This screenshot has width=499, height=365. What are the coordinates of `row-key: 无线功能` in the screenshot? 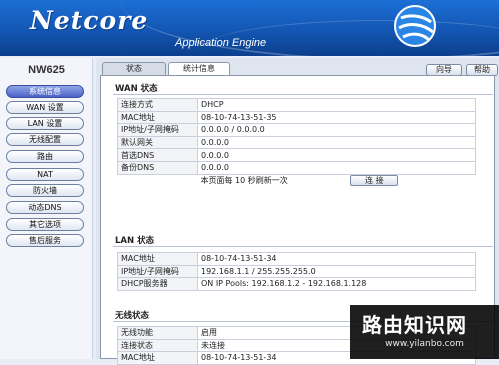 It's located at (157, 333).